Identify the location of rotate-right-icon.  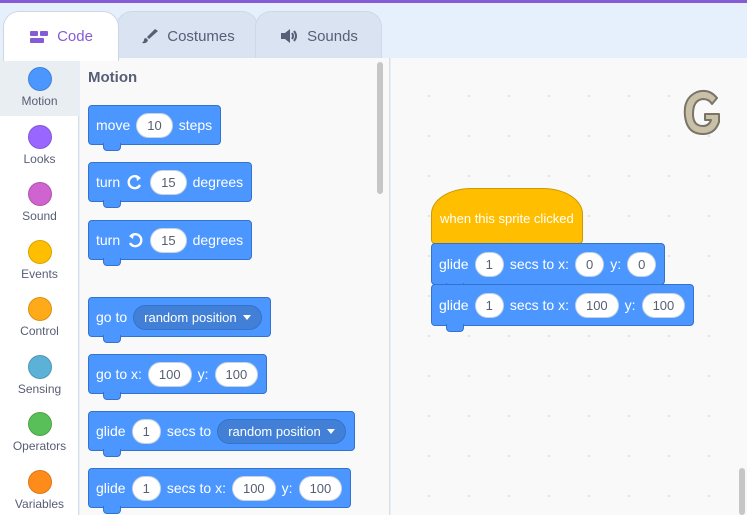
(135, 182).